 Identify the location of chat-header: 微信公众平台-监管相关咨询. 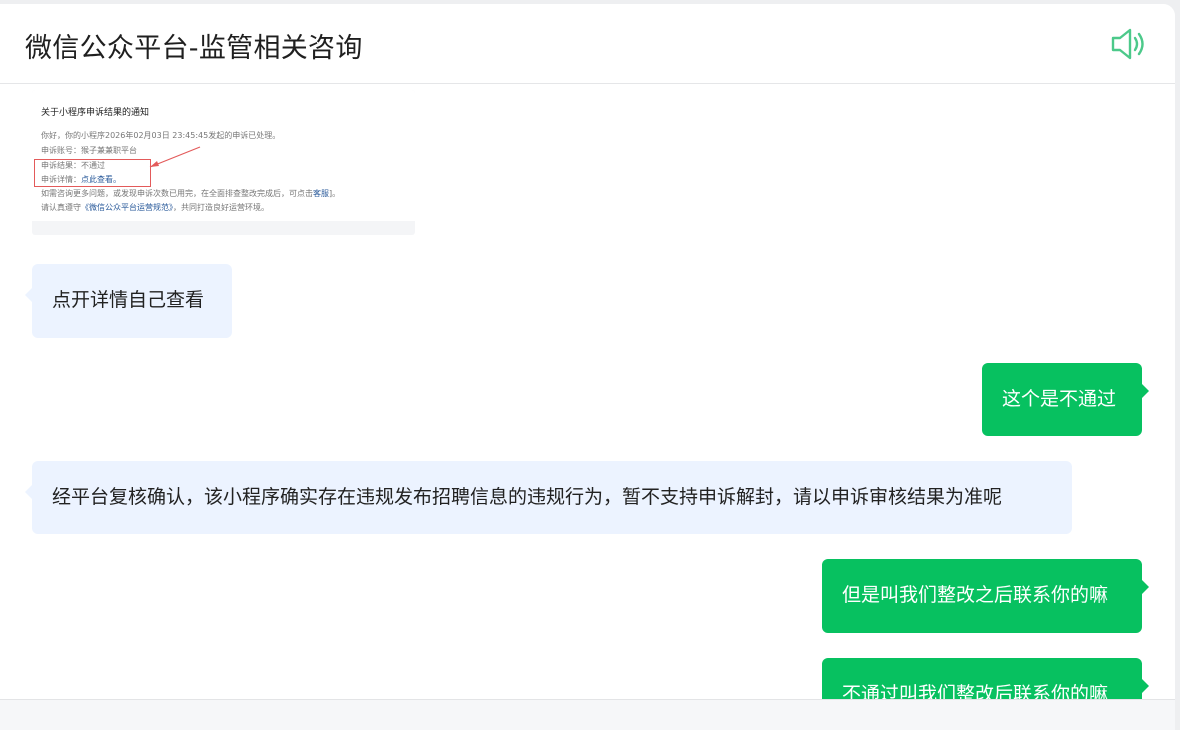
(587, 44).